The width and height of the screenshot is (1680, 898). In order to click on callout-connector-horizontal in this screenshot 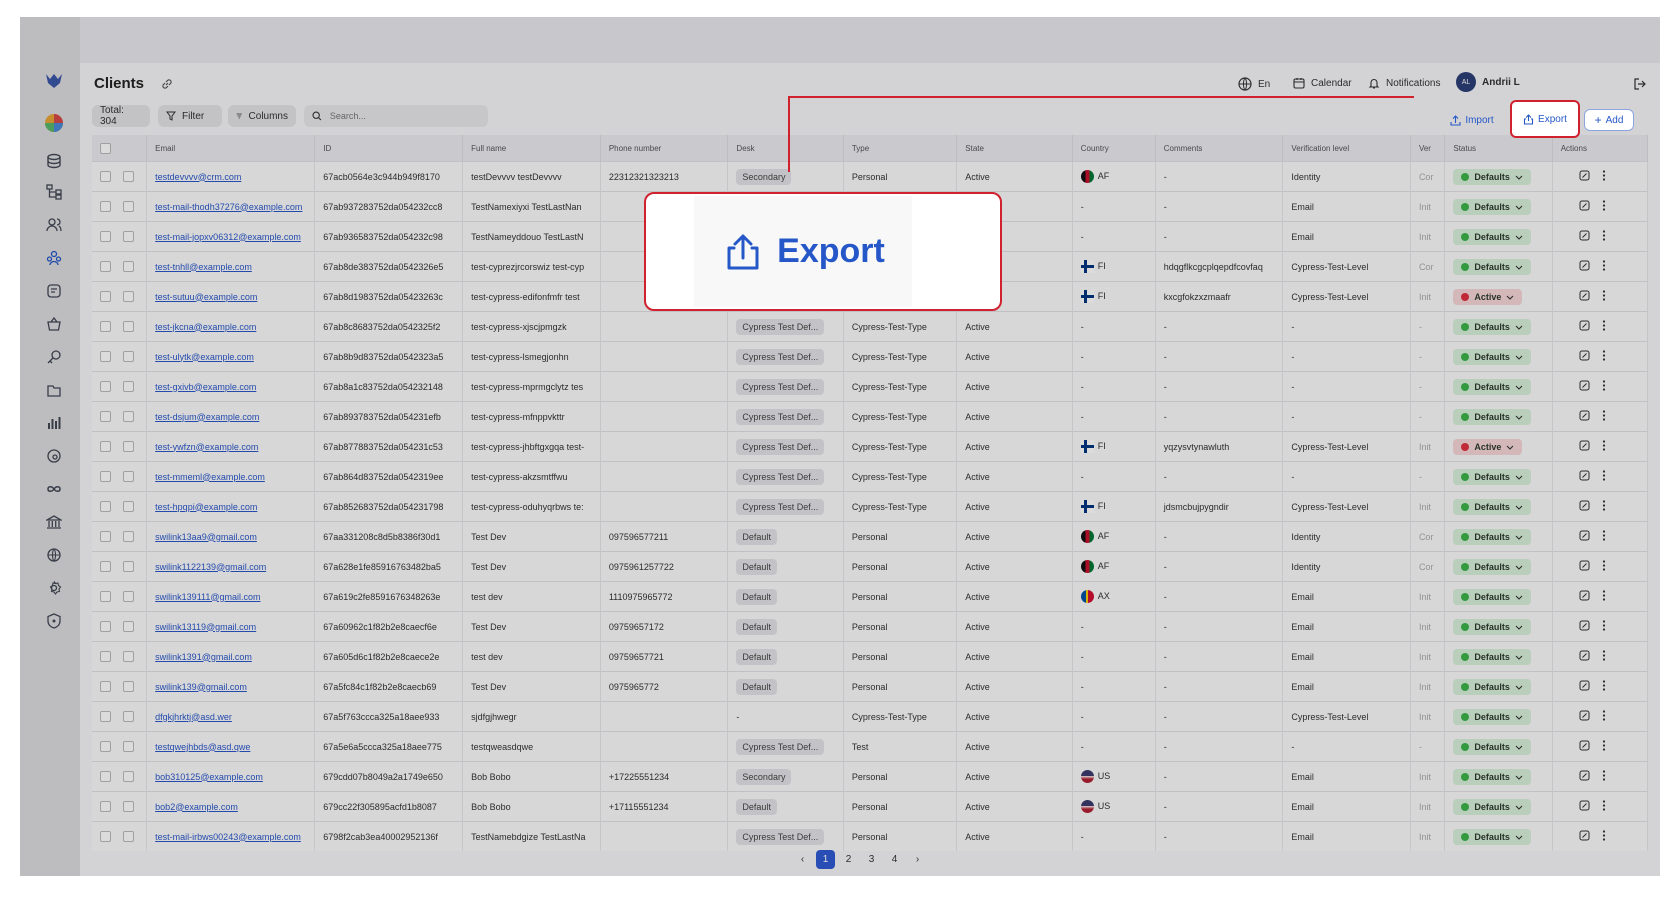, I will do `click(1101, 97)`.